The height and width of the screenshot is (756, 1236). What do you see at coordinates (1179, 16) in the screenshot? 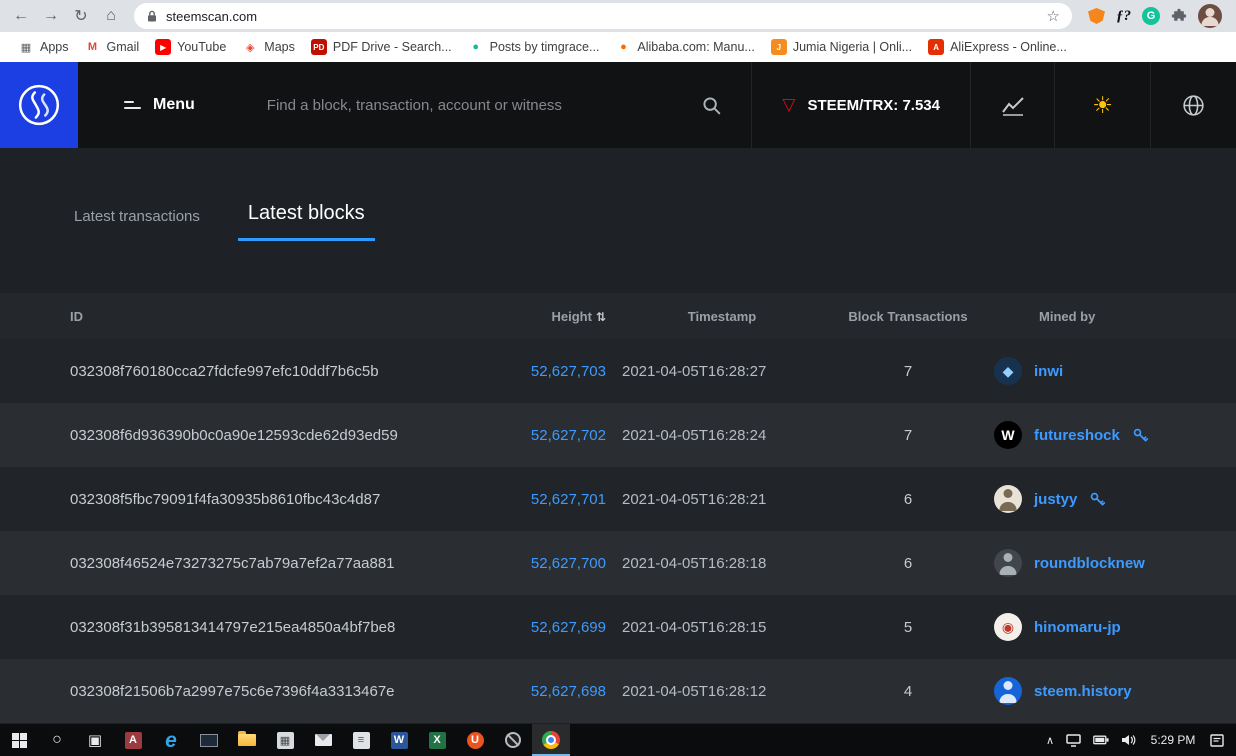
I see `extensions-puzzle-icon` at bounding box center [1179, 16].